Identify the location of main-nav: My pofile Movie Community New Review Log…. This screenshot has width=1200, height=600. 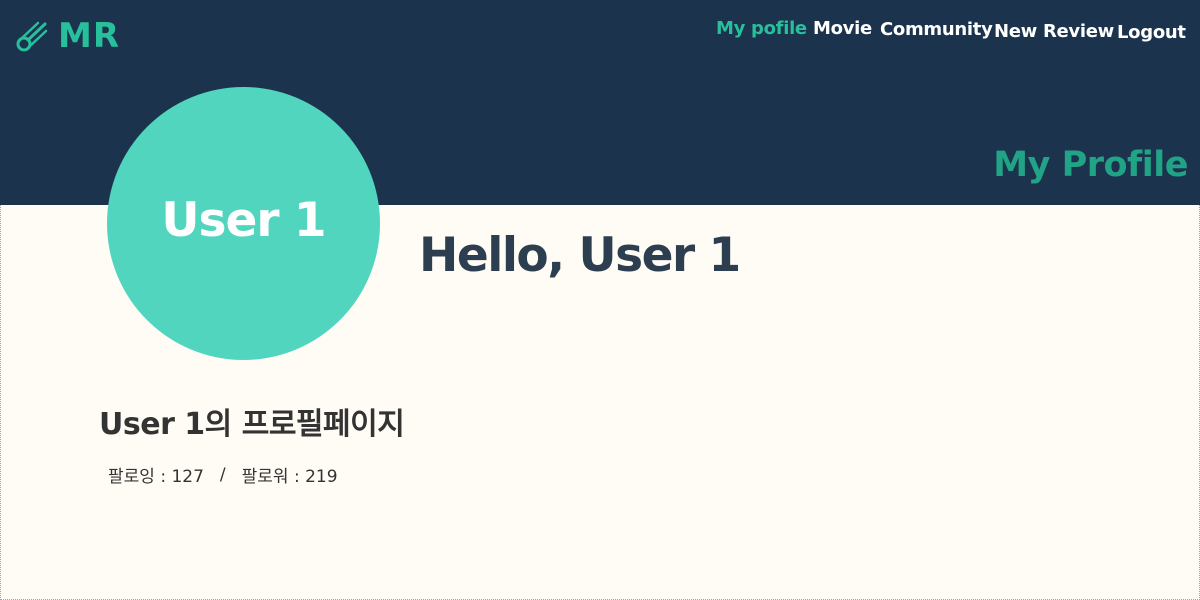
(600, 30).